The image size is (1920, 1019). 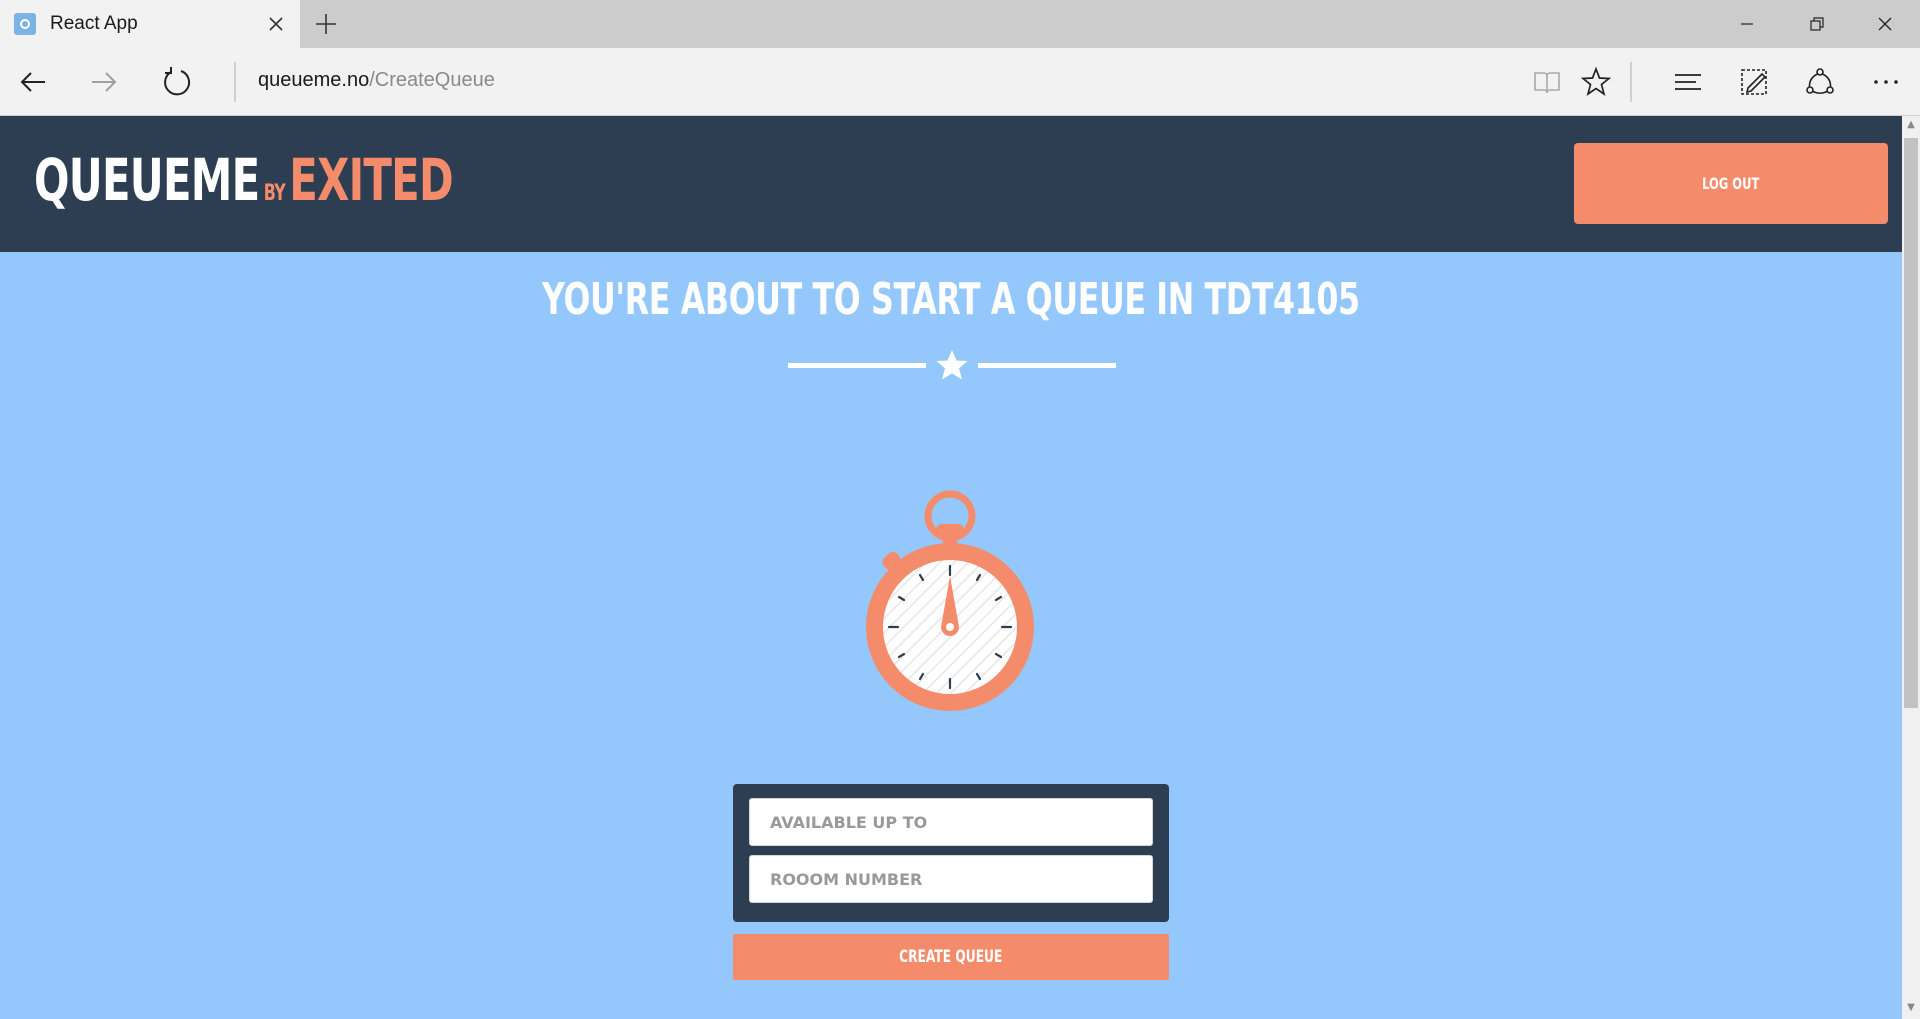 I want to click on create-queue-label: CREATE QUEUE, so click(x=951, y=957).